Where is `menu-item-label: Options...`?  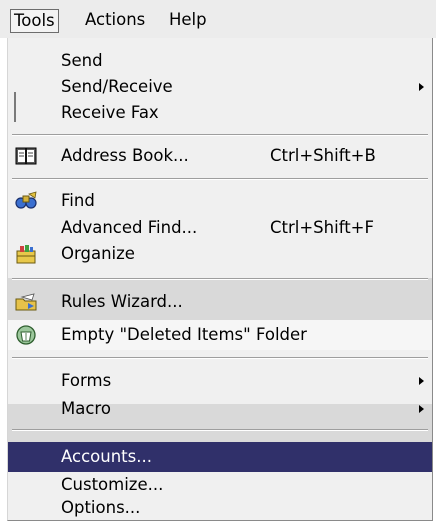 menu-item-label: Options... is located at coordinates (101, 507).